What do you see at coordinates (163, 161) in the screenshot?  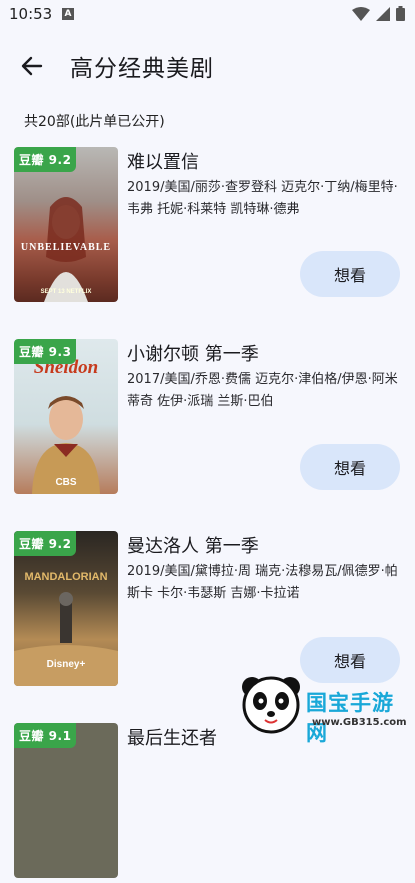 I see `item-title: 难以置信` at bounding box center [163, 161].